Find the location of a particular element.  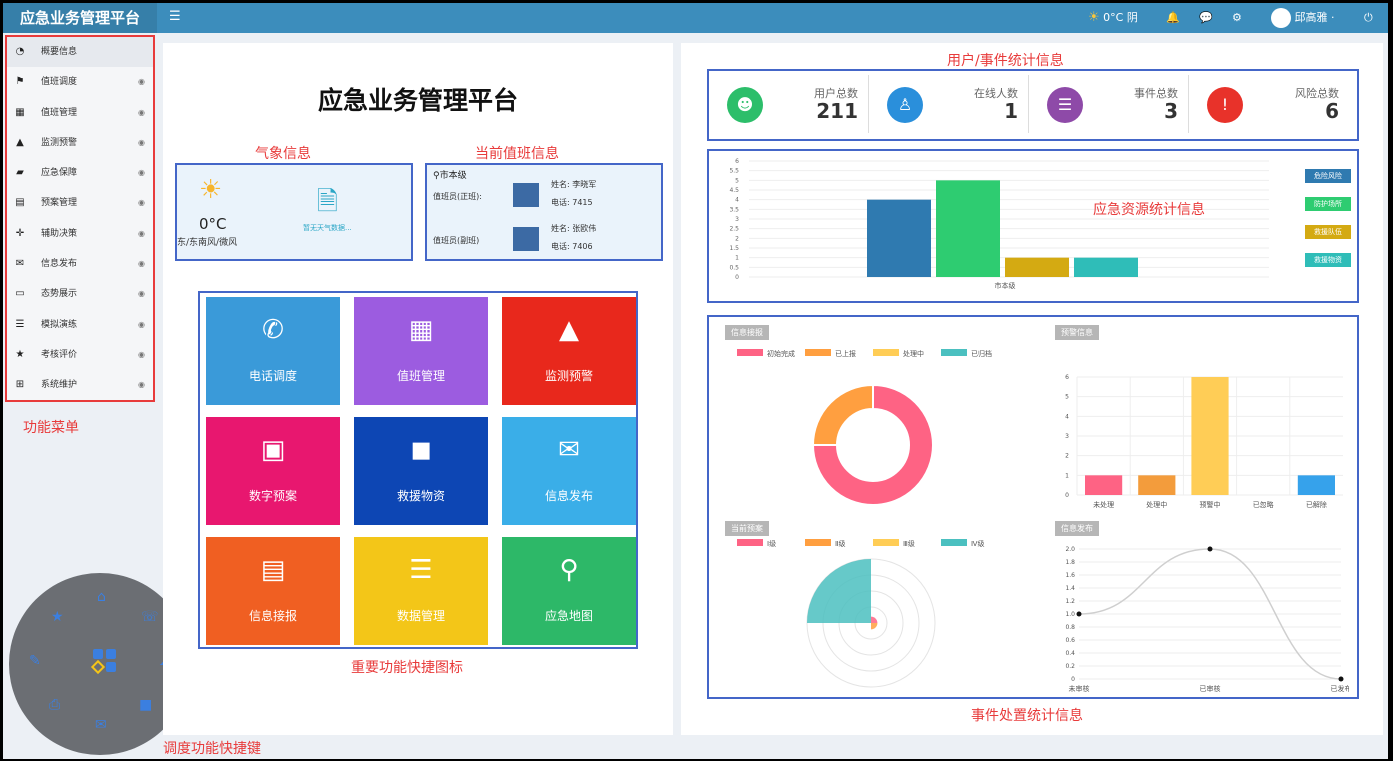

star-icon: ★ is located at coordinates (57, 617).